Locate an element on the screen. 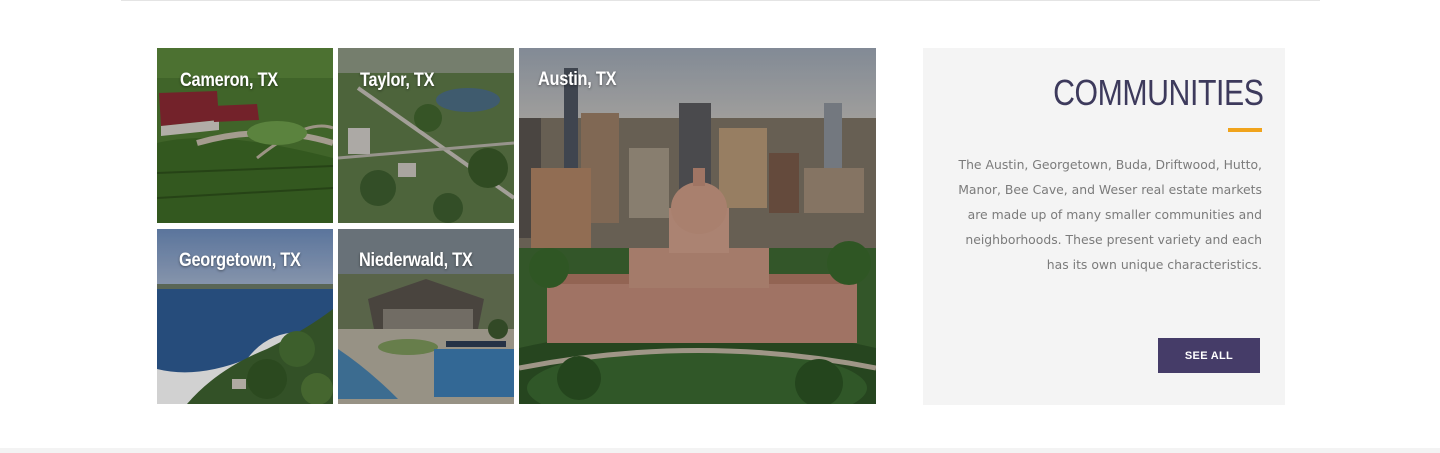  top-divider is located at coordinates (720, 0).